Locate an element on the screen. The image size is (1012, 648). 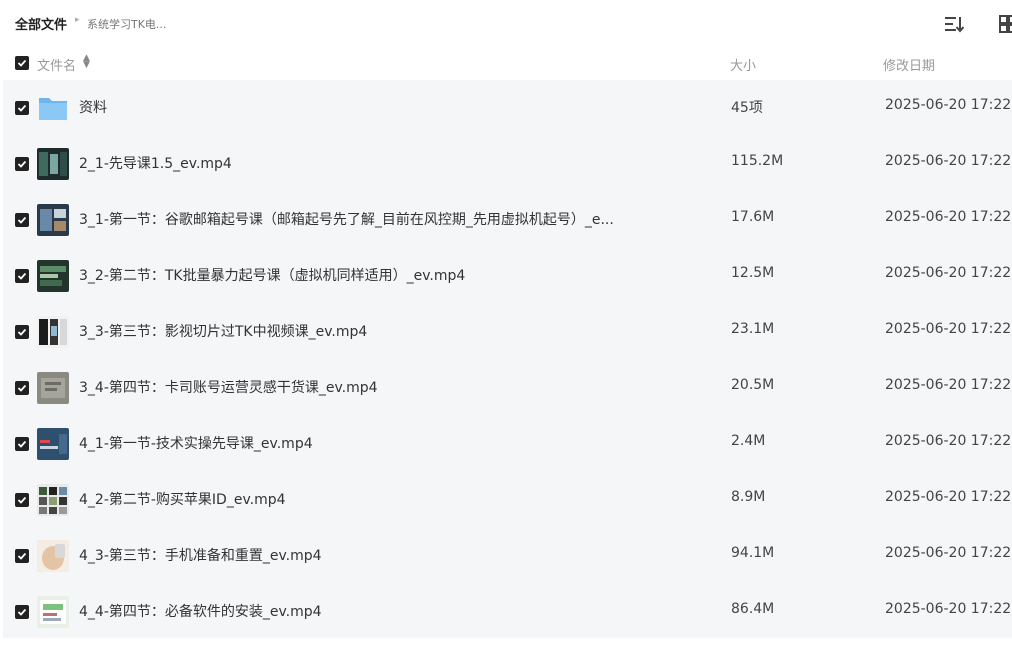
file-name: 资料 is located at coordinates (93, 107).